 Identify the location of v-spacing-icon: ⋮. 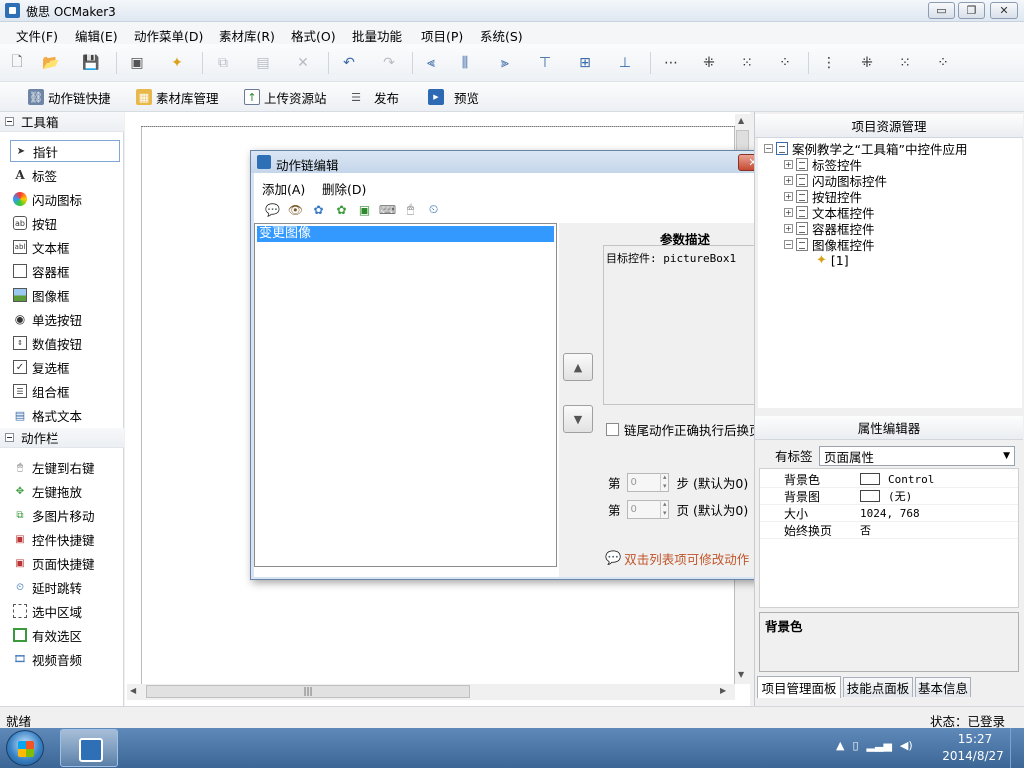
(829, 63).